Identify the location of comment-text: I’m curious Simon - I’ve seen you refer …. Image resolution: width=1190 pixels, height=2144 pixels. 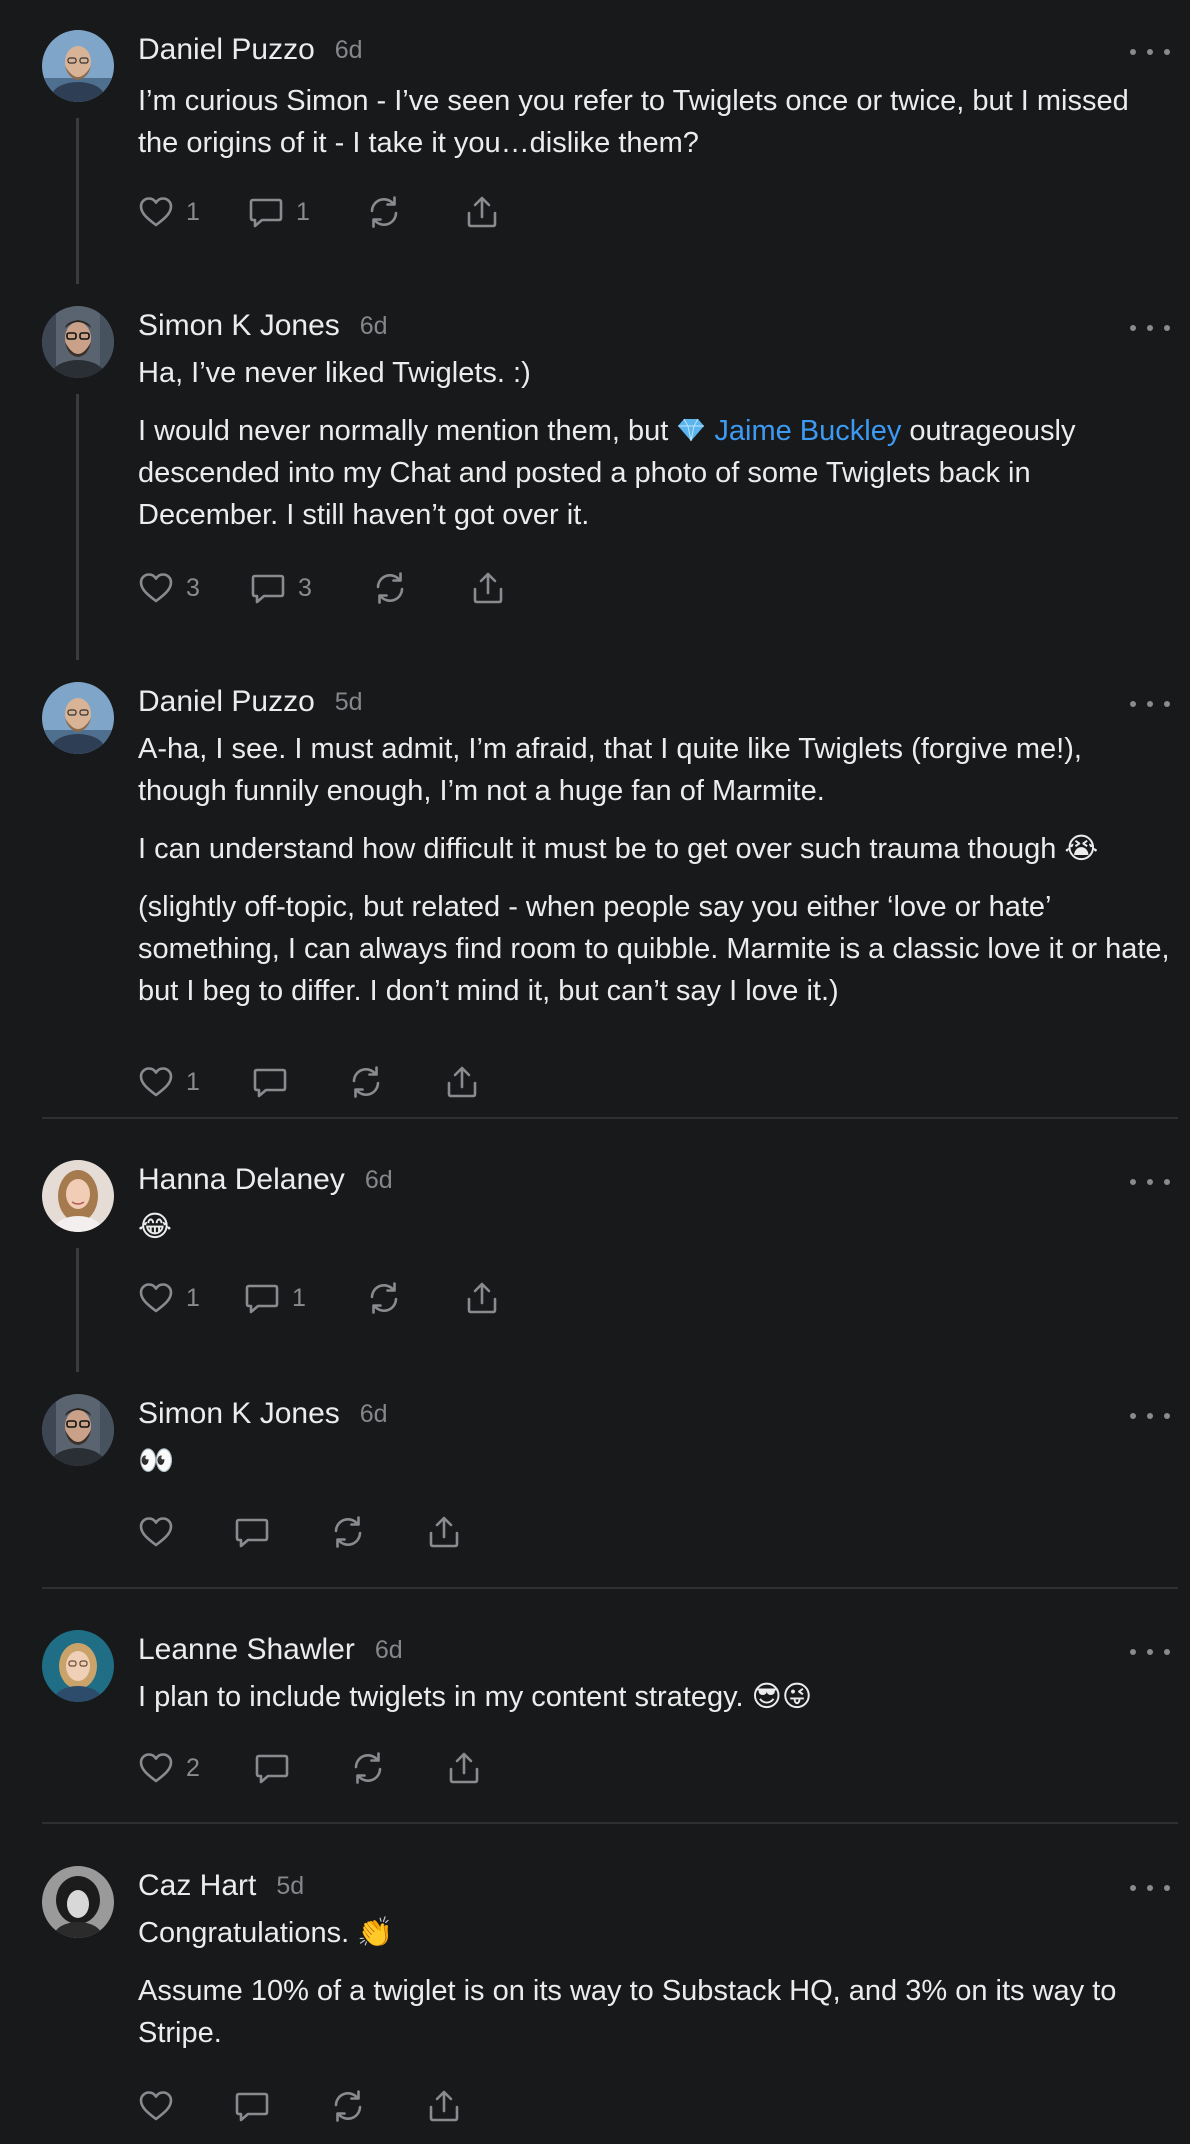
(633, 122).